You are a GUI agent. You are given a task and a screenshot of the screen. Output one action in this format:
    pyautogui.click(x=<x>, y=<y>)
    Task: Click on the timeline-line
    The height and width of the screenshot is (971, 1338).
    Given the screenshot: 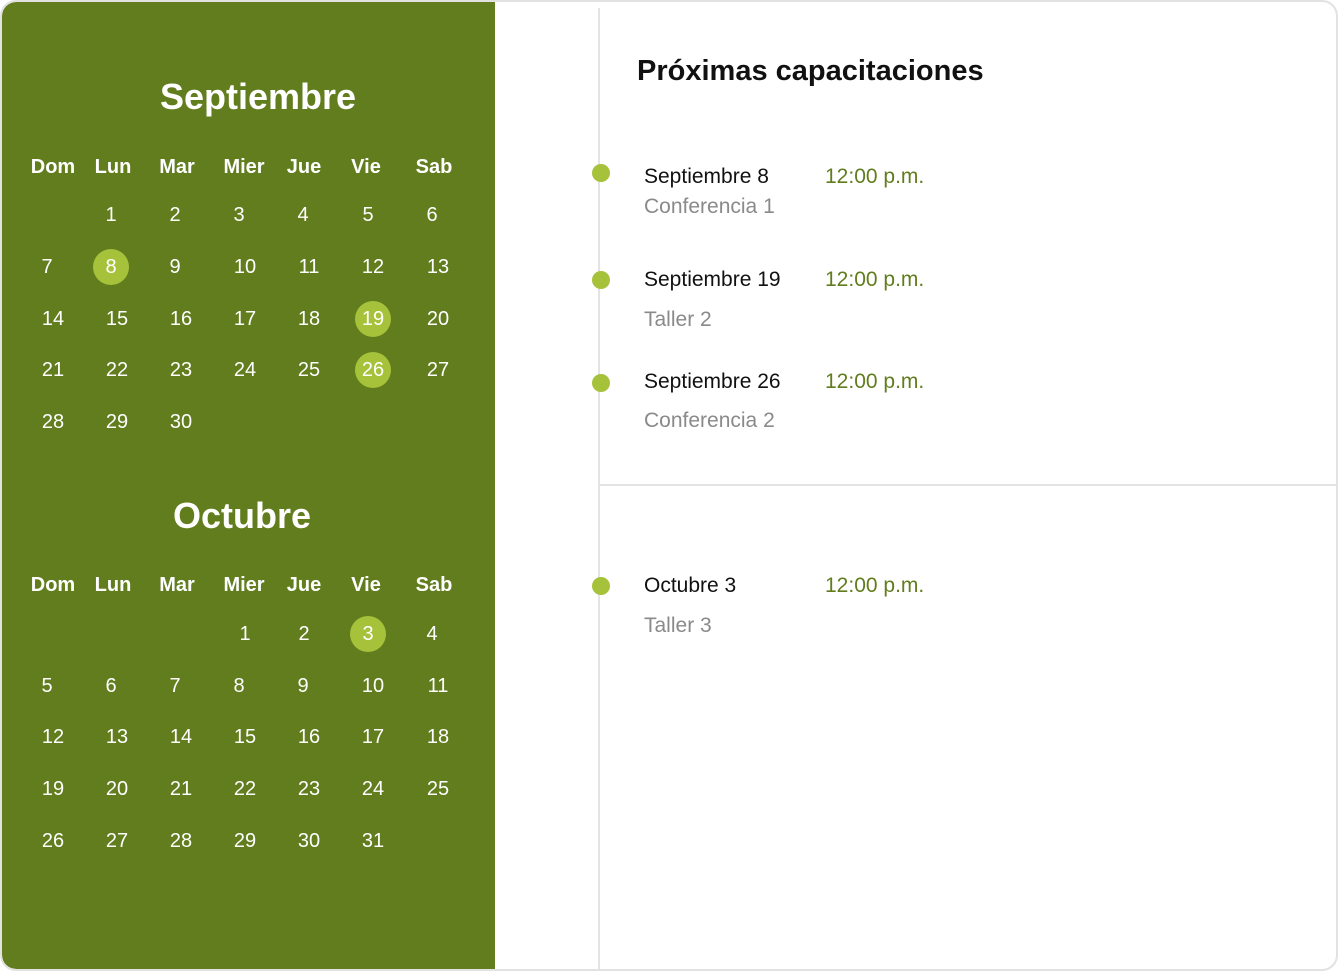 What is the action you would take?
    pyautogui.click(x=599, y=488)
    